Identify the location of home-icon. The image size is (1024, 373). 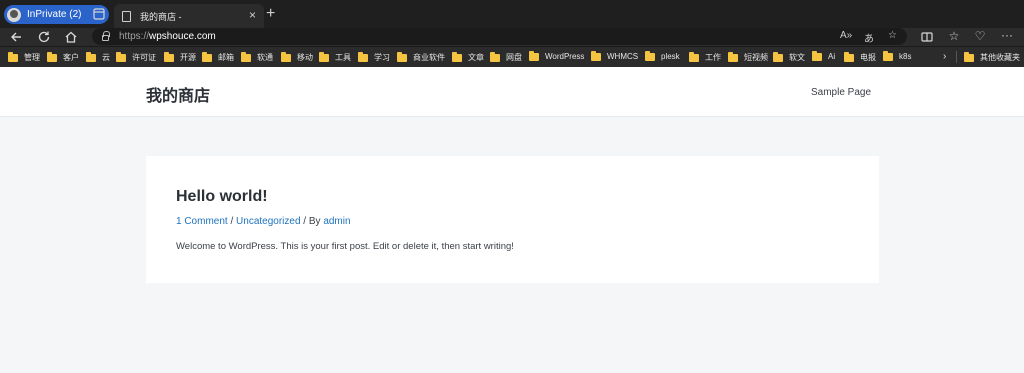
(71, 37).